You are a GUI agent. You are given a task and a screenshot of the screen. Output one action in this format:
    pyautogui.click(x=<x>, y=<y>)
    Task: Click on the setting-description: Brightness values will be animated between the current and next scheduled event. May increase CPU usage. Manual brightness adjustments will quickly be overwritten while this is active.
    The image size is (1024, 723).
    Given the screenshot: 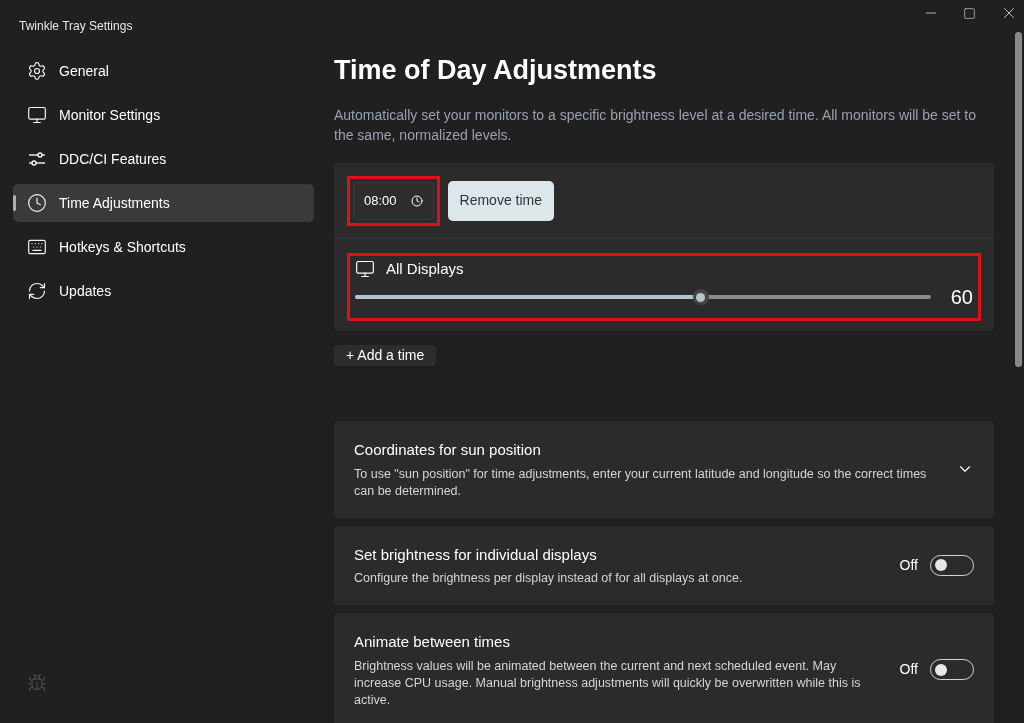 What is the action you would take?
    pyautogui.click(x=608, y=683)
    